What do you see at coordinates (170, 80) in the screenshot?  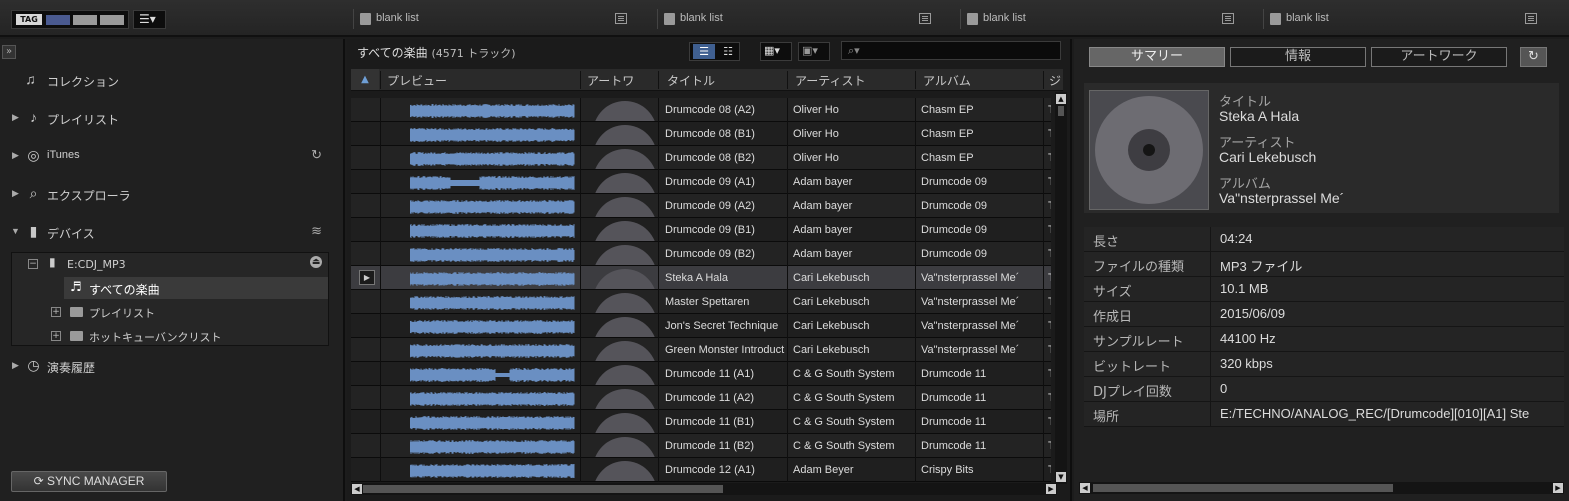 I see `sidebar-item-collection: ♫ コレクション` at bounding box center [170, 80].